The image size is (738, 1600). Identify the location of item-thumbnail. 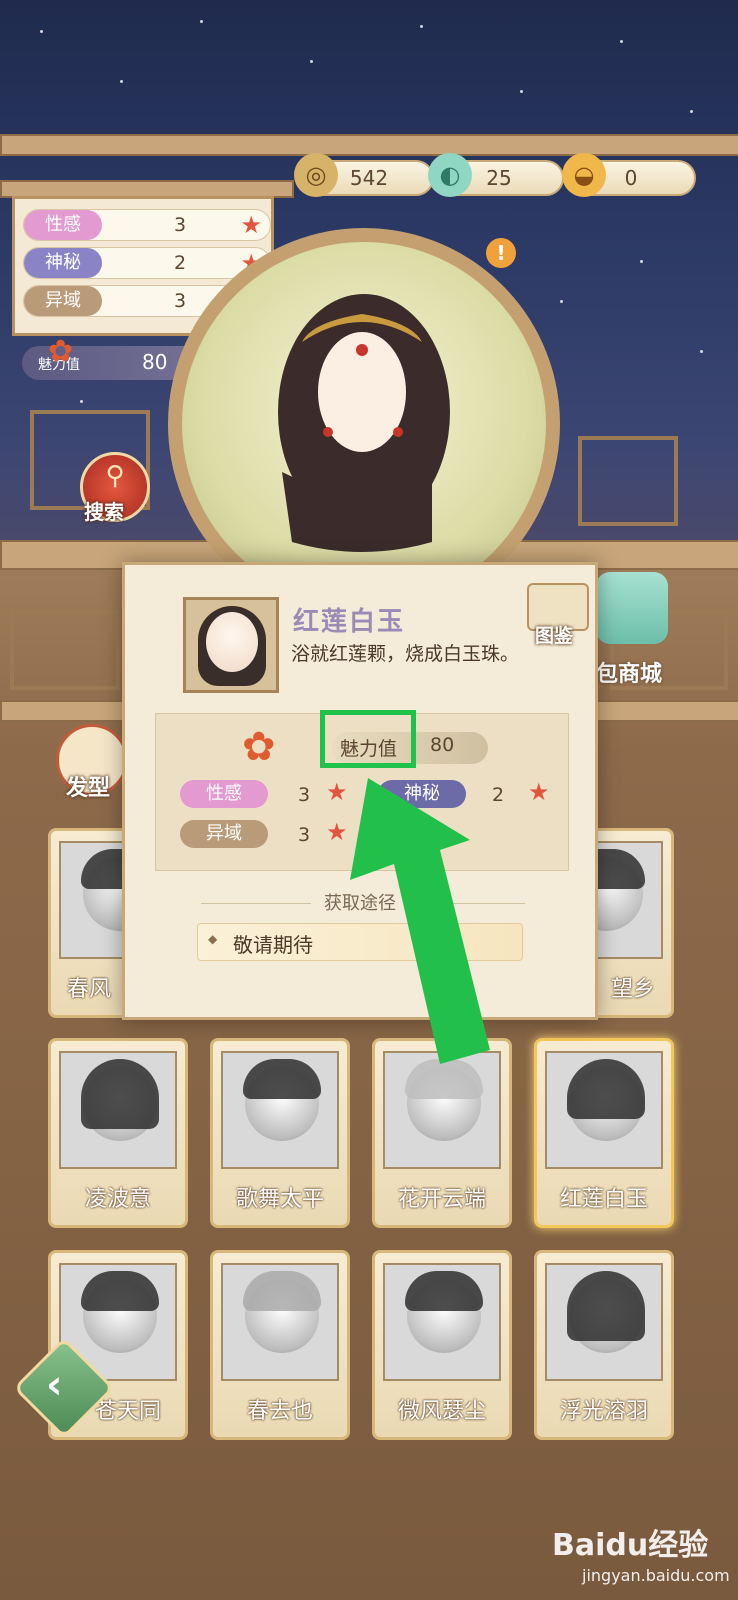
(231, 645).